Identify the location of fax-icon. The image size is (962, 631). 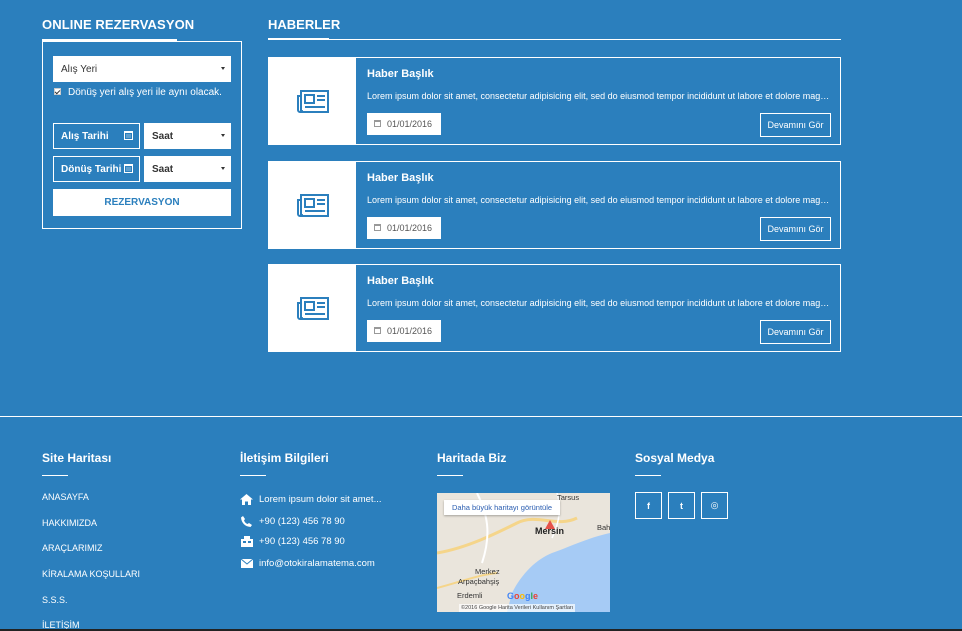
(246, 541).